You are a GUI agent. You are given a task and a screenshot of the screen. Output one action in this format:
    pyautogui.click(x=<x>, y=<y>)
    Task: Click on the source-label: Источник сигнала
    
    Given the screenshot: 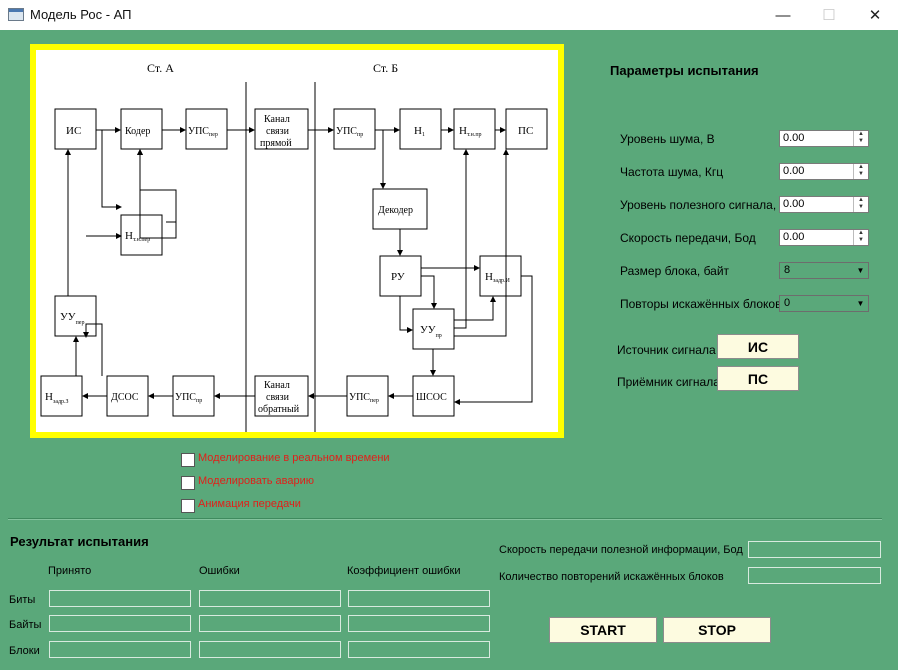 What is the action you would take?
    pyautogui.click(x=666, y=350)
    